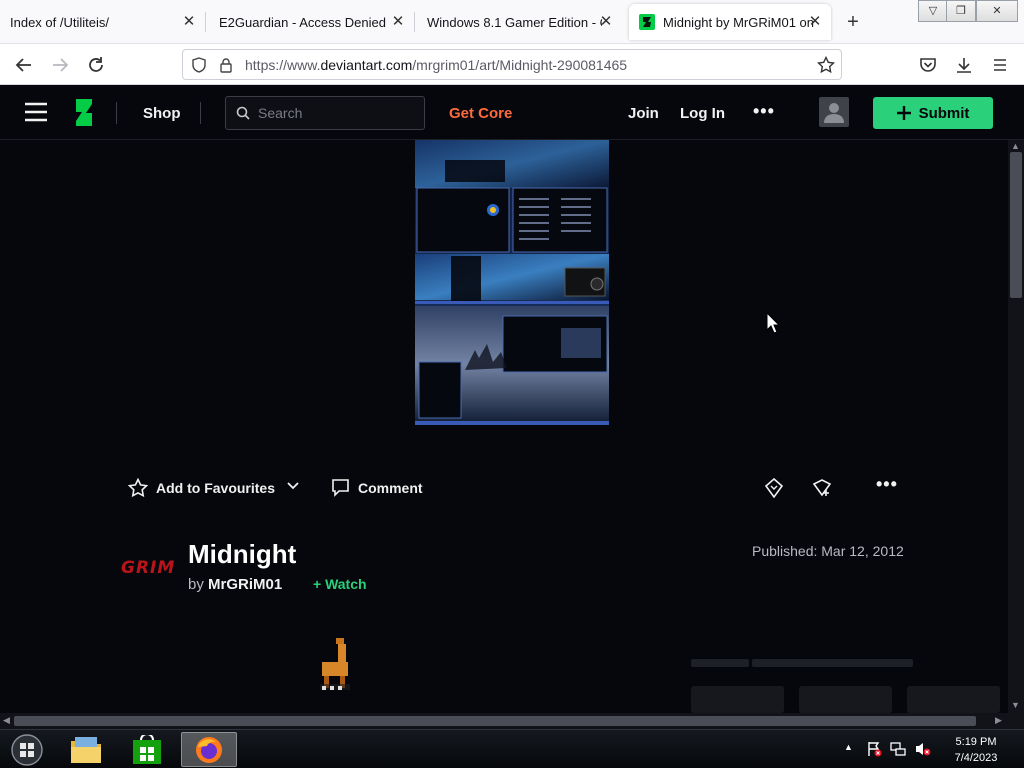  What do you see at coordinates (162, 113) in the screenshot?
I see `shop-link: Shop` at bounding box center [162, 113].